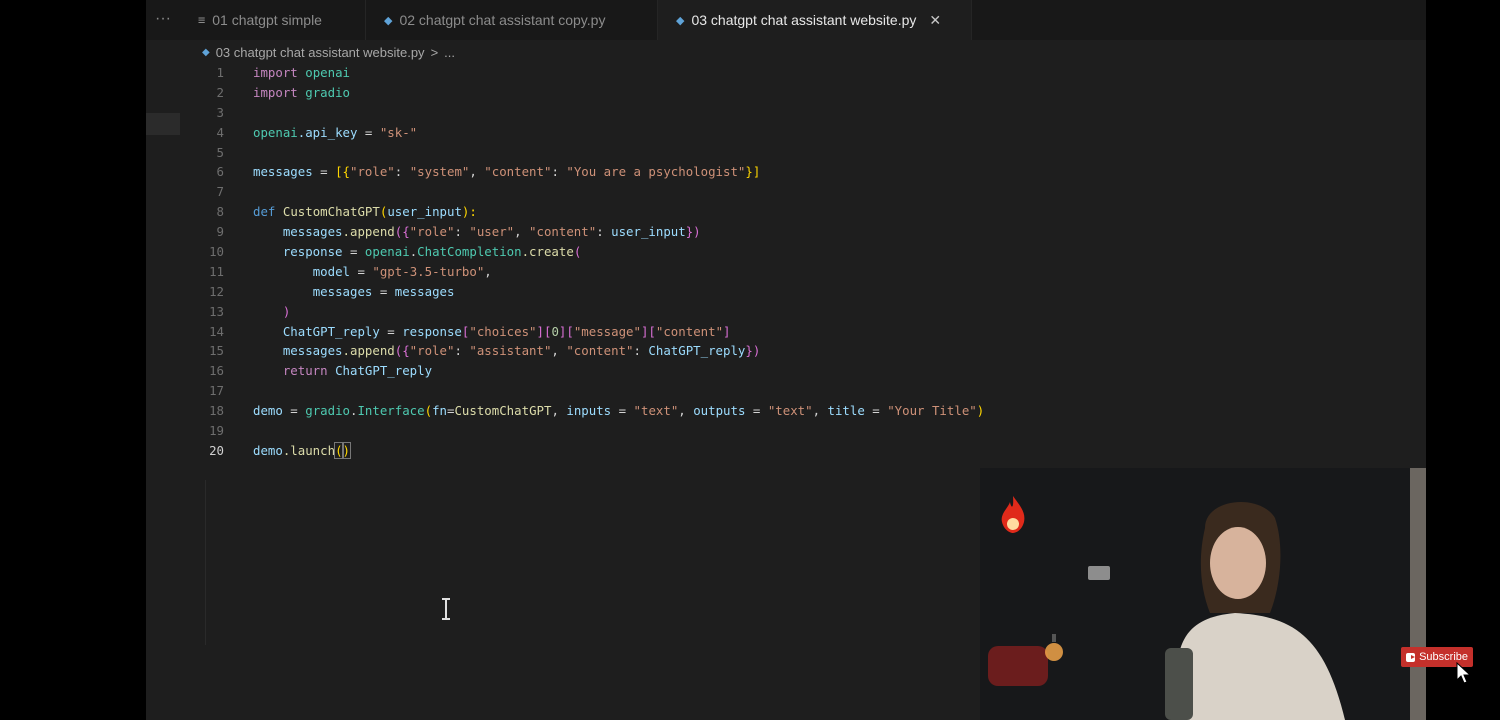 This screenshot has height=720, width=1500. What do you see at coordinates (678, 153) in the screenshot?
I see `code-line: 5` at bounding box center [678, 153].